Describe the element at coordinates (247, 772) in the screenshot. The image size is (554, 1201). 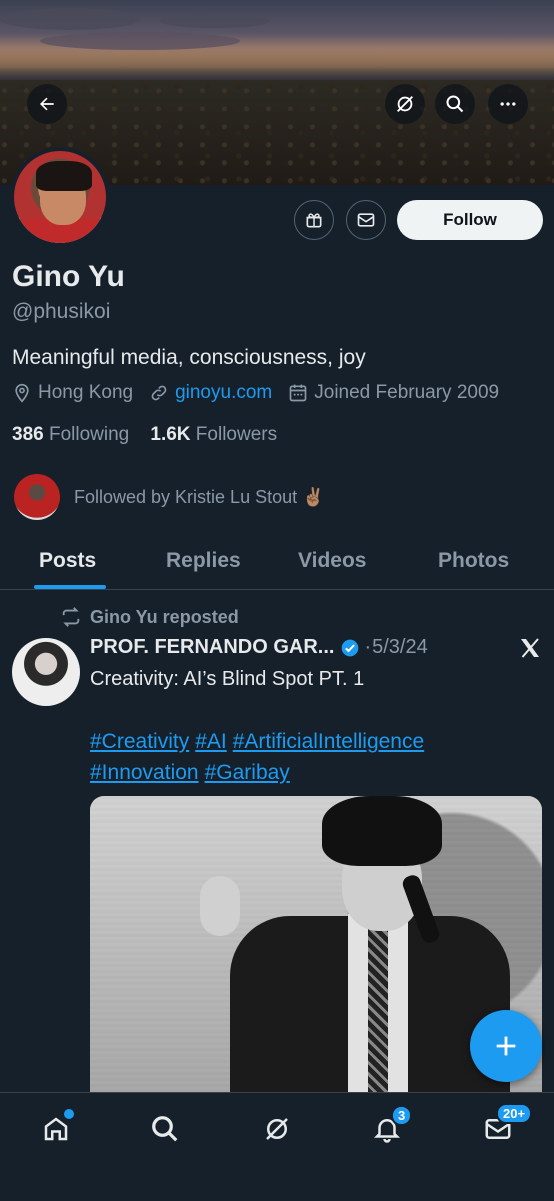
I see `hashtag-link: #Garibay` at that location.